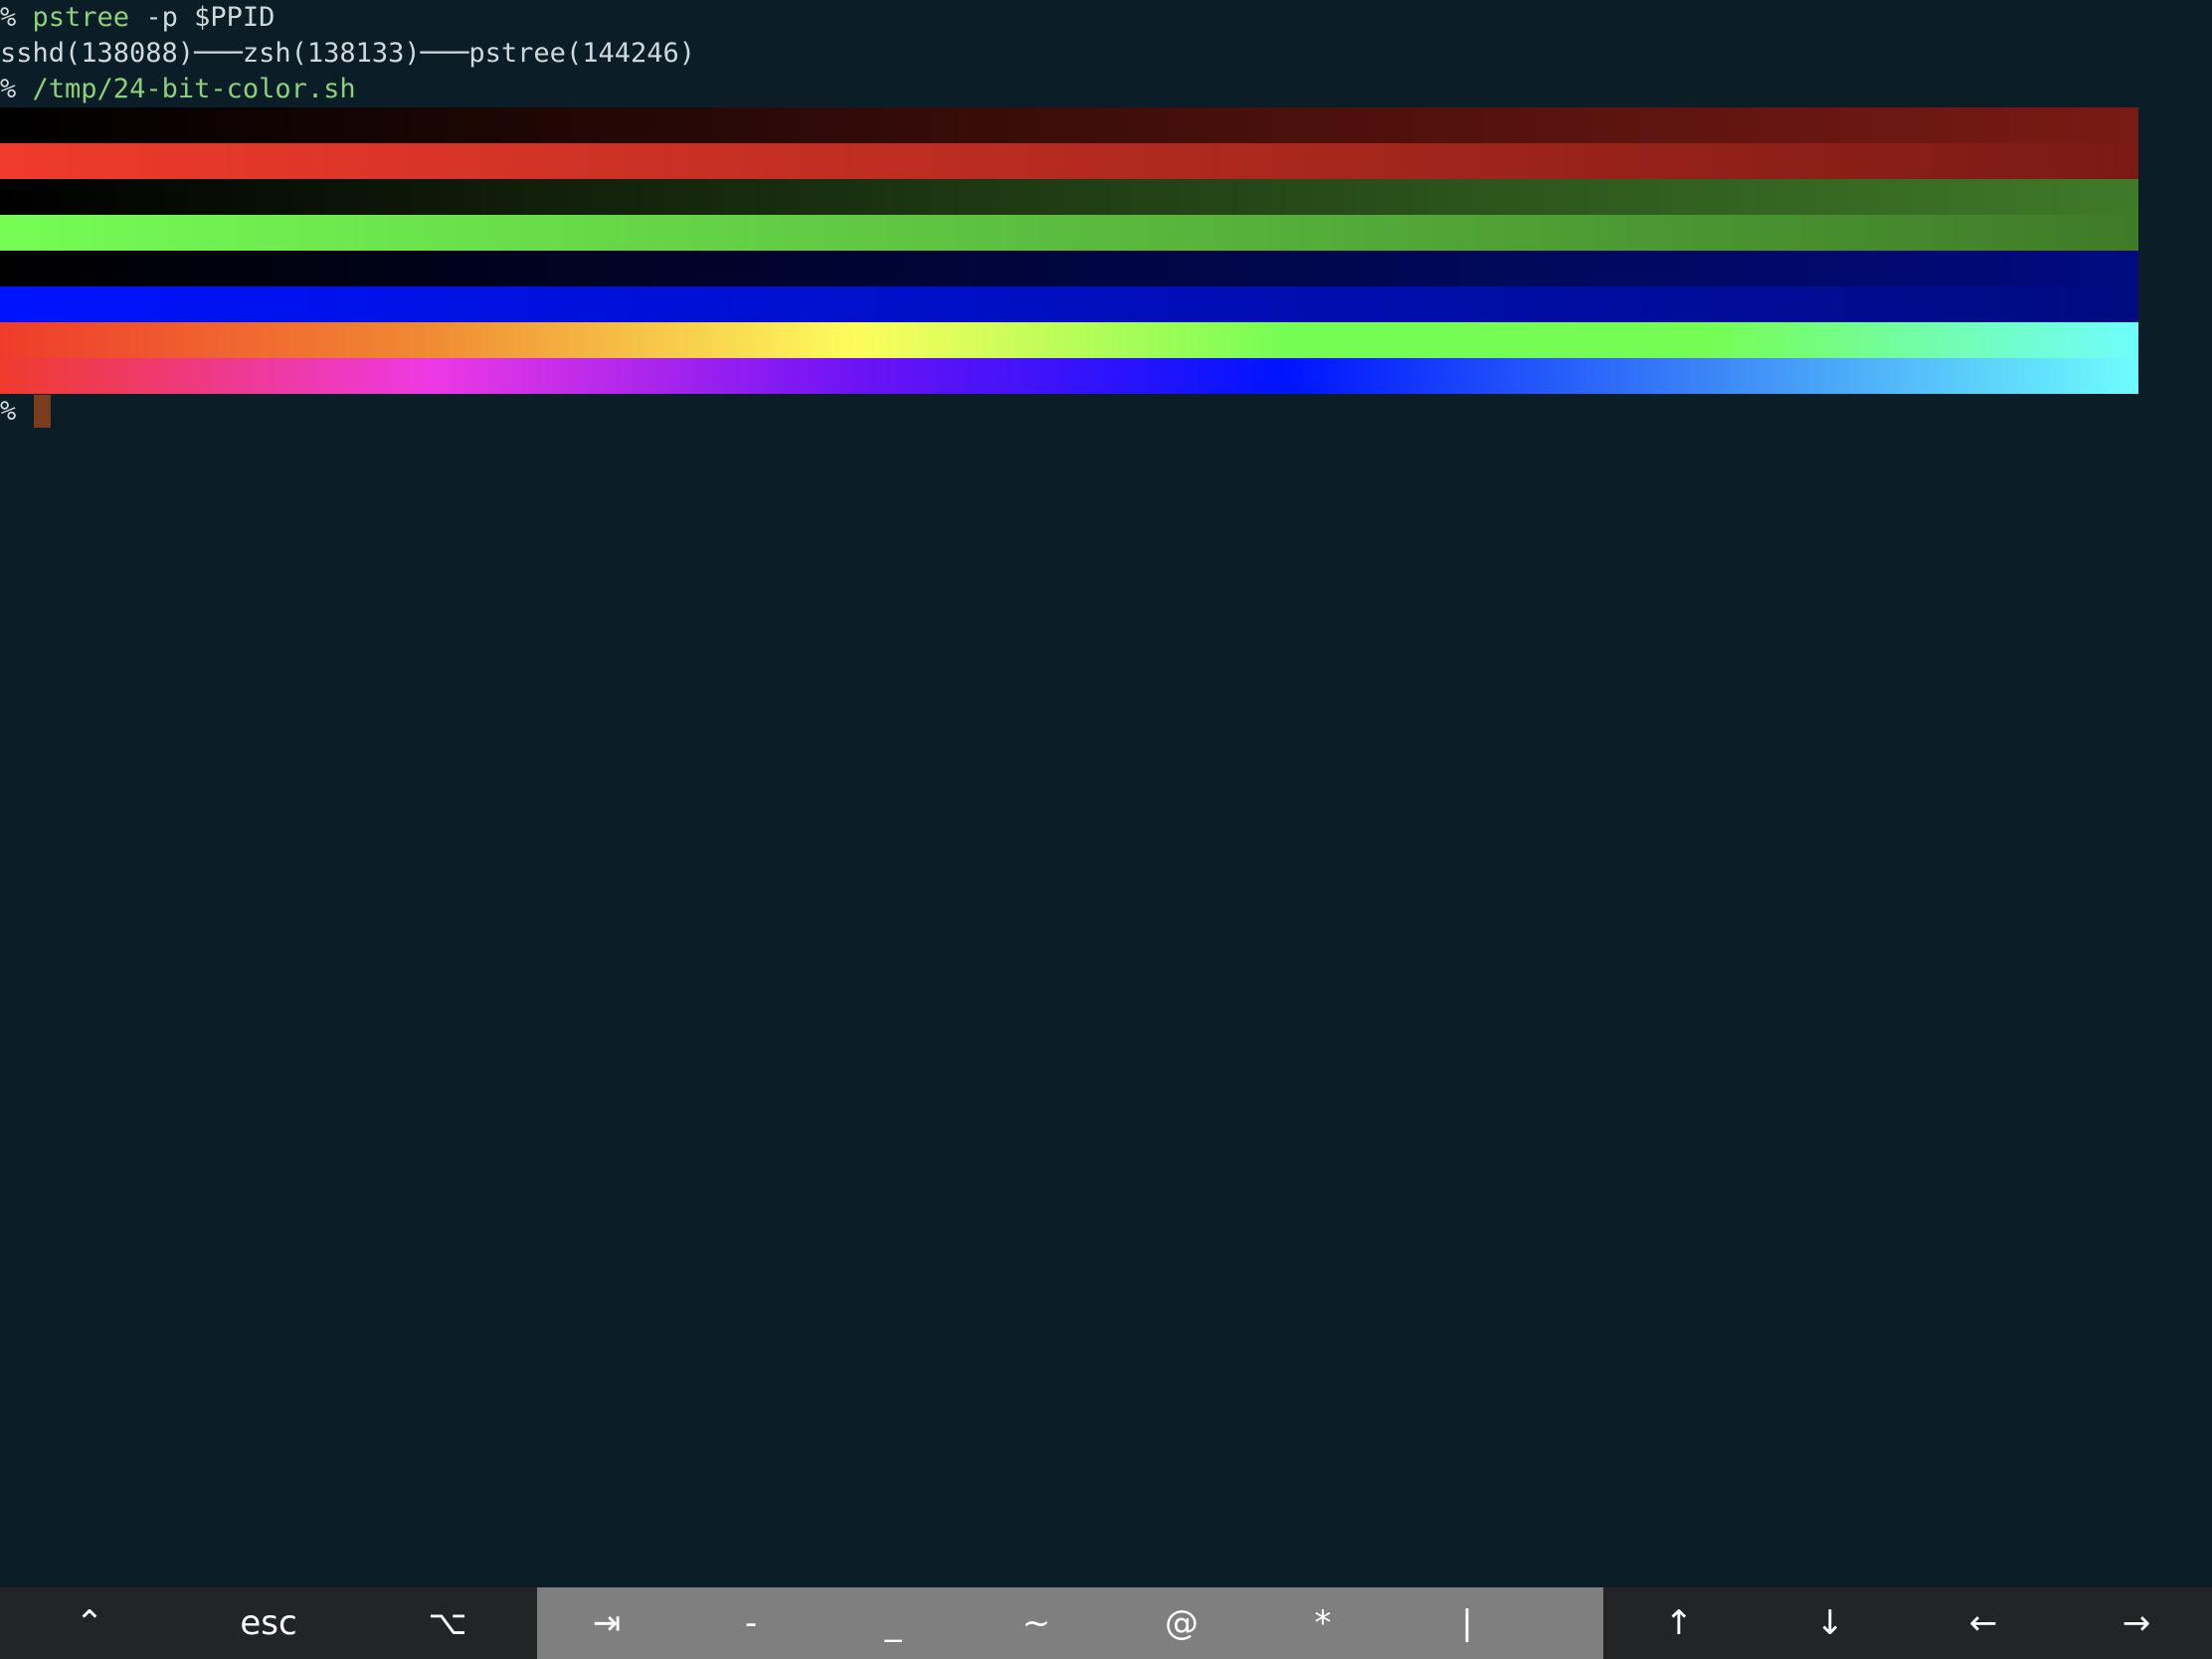  What do you see at coordinates (1983, 1623) in the screenshot?
I see `arrow-left-key: ←` at bounding box center [1983, 1623].